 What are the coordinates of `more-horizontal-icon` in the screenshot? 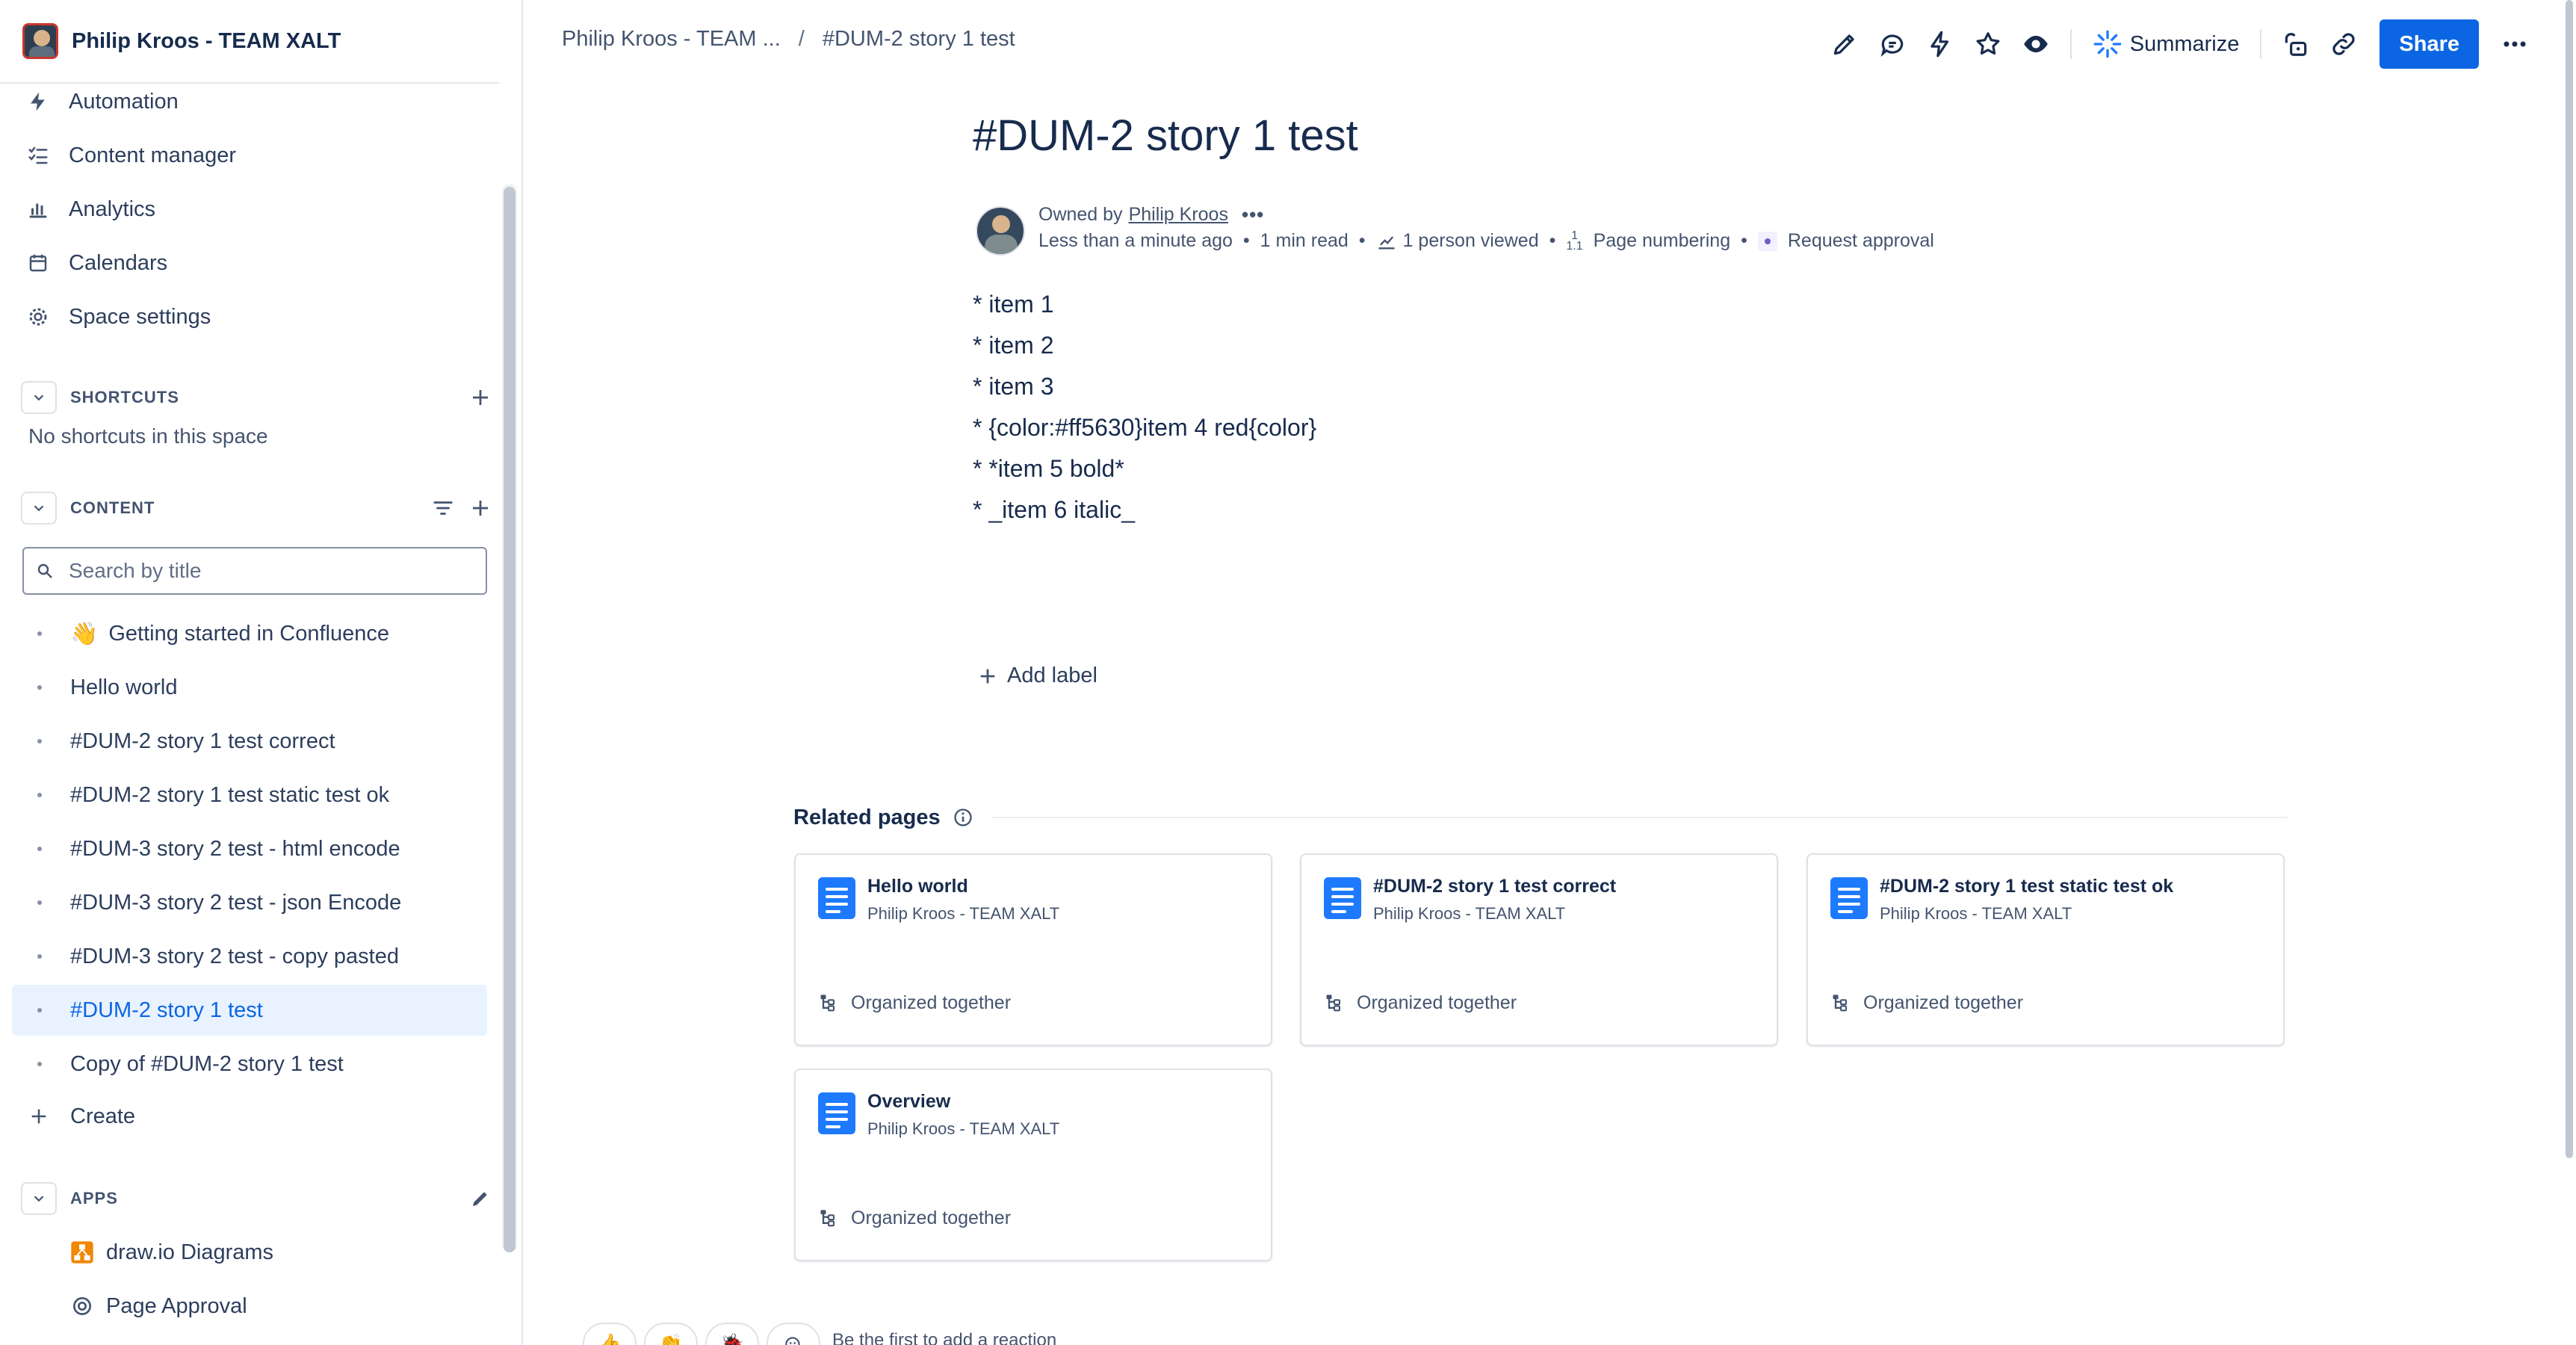 It's located at (2515, 44).